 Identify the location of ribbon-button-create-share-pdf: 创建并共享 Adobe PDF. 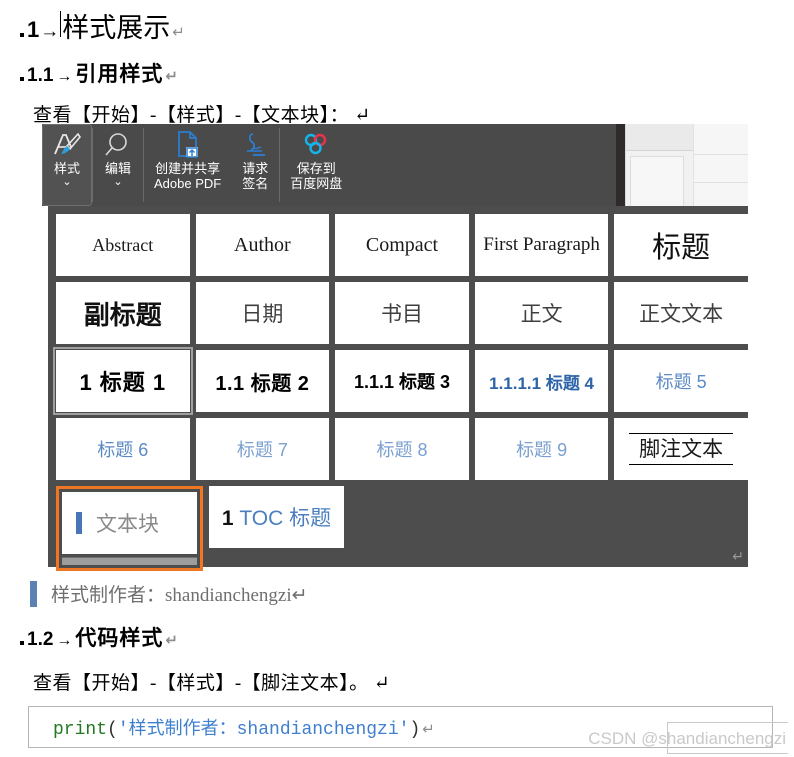
(187, 165).